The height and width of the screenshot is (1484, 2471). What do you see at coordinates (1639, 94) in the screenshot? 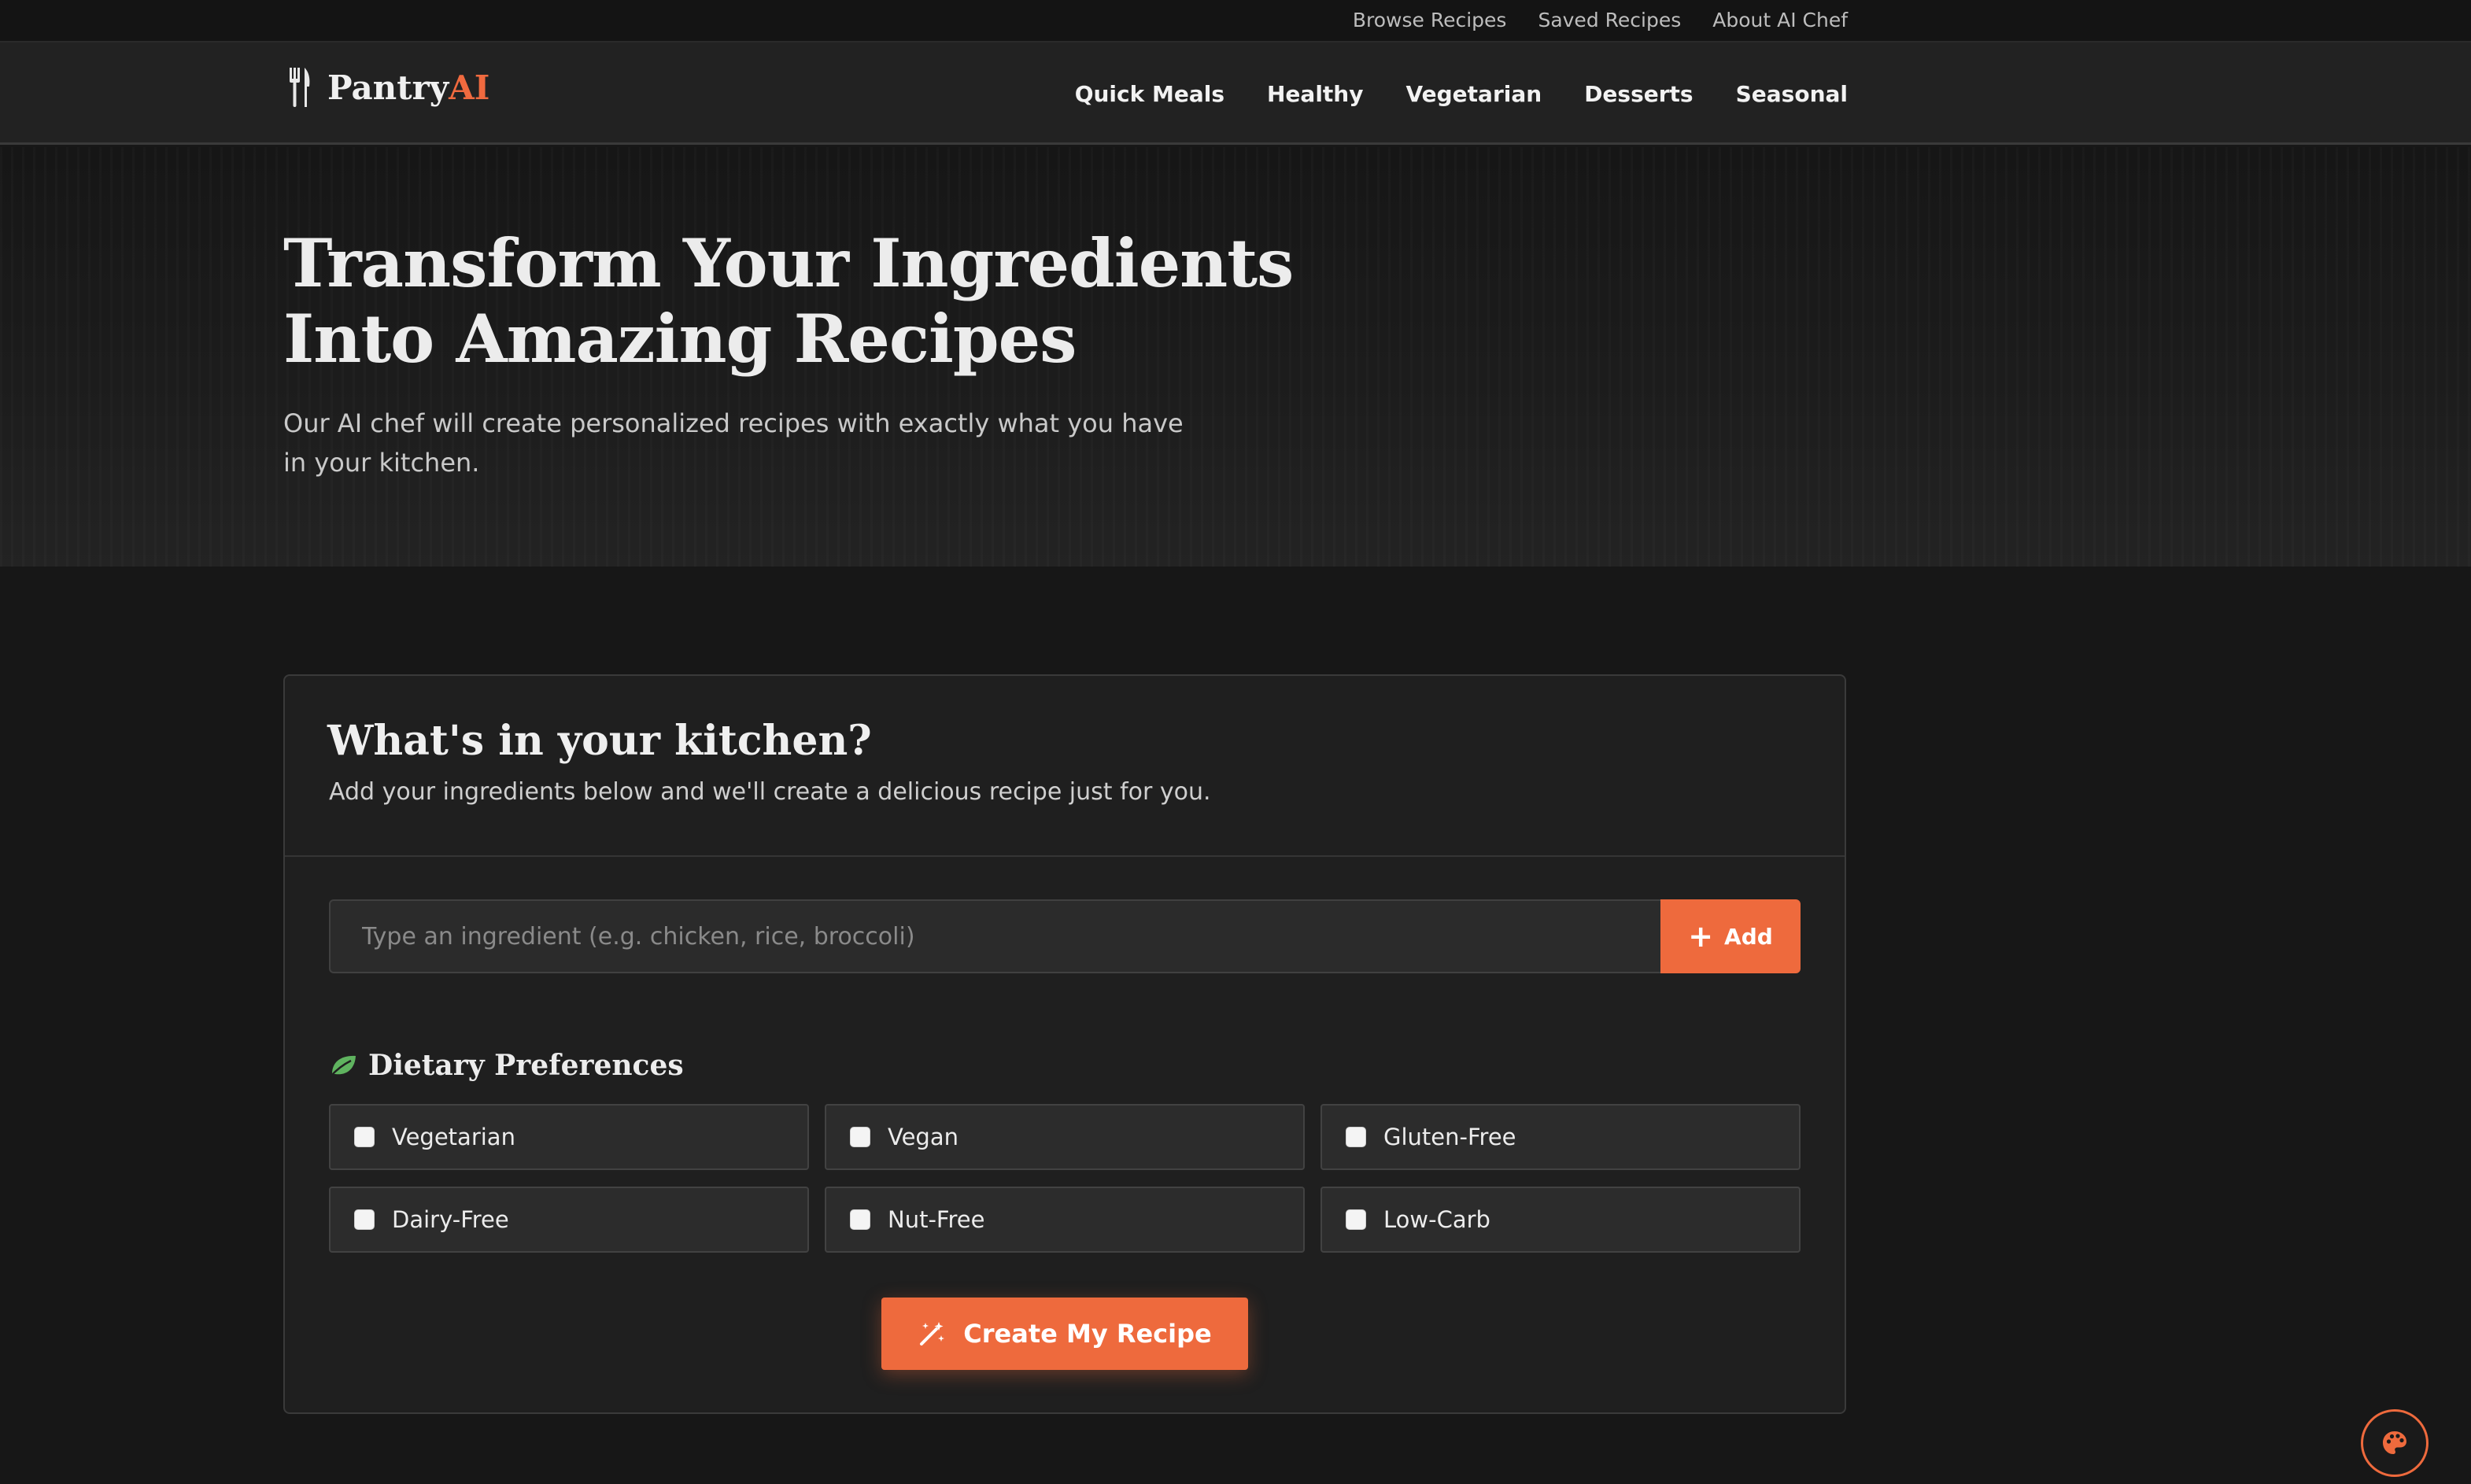
I see `nav-desserts: Desserts` at bounding box center [1639, 94].